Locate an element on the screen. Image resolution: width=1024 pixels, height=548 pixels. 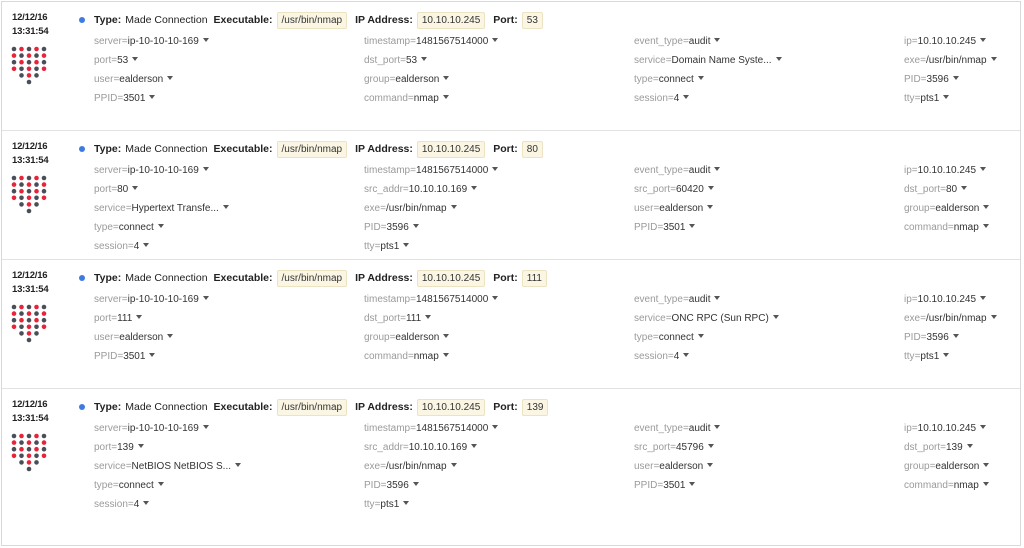
field-filter: session=4 is located at coordinates (662, 98).